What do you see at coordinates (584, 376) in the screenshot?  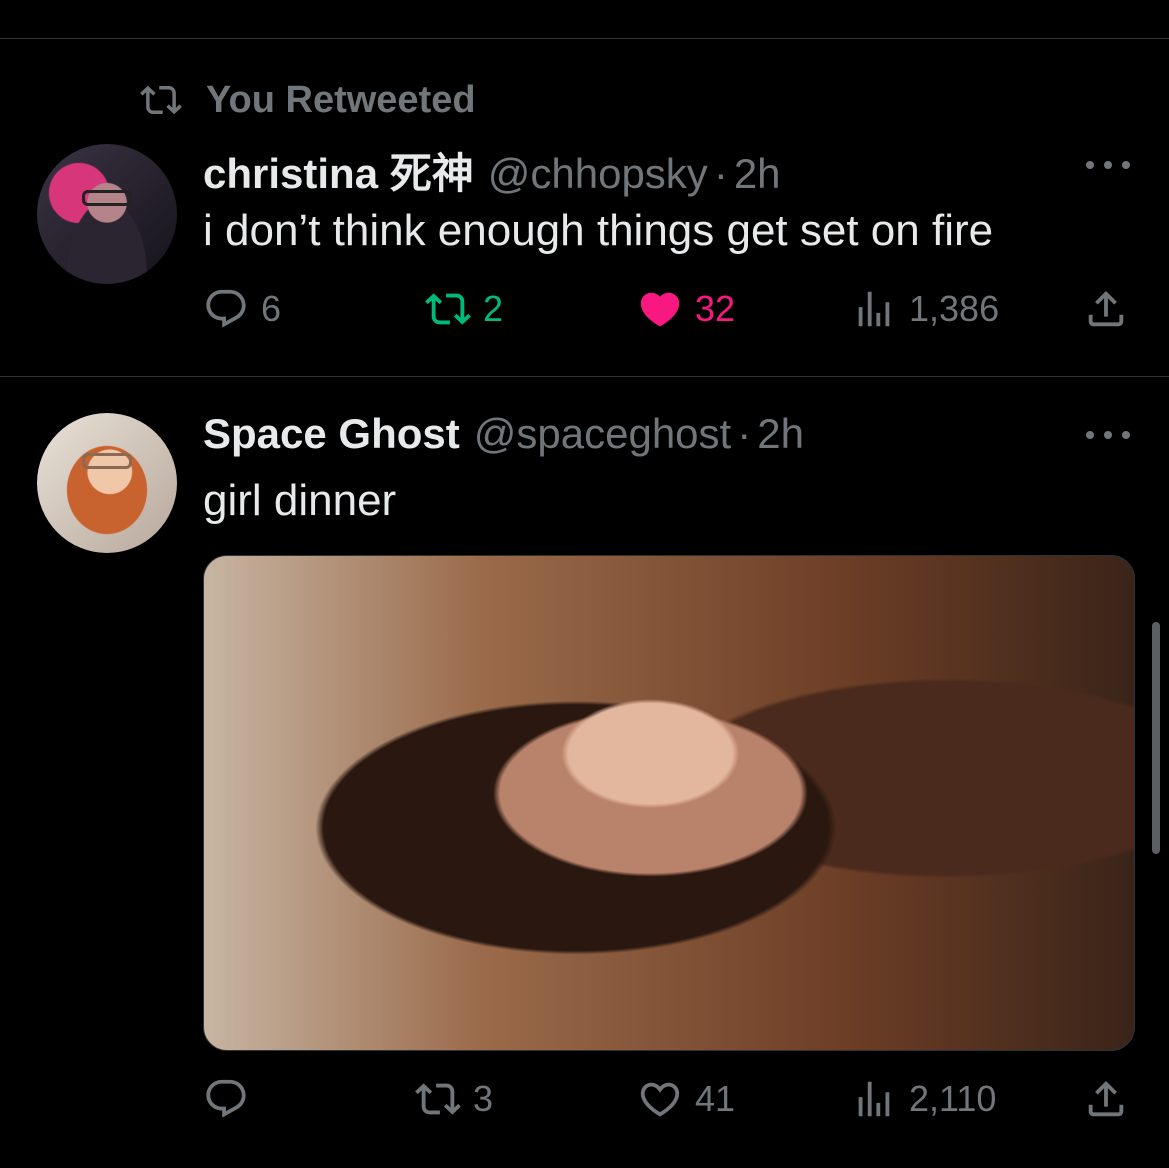 I see `tweet-divider` at bounding box center [584, 376].